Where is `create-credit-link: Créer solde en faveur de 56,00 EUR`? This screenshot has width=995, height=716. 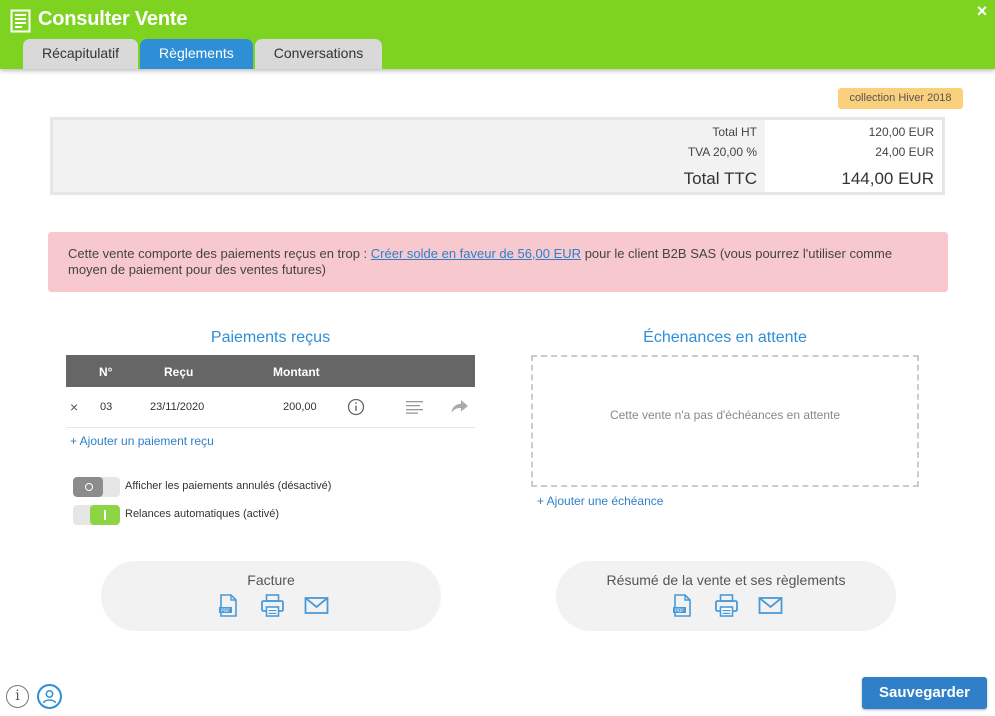 create-credit-link: Créer solde en faveur de 56,00 EUR is located at coordinates (476, 253).